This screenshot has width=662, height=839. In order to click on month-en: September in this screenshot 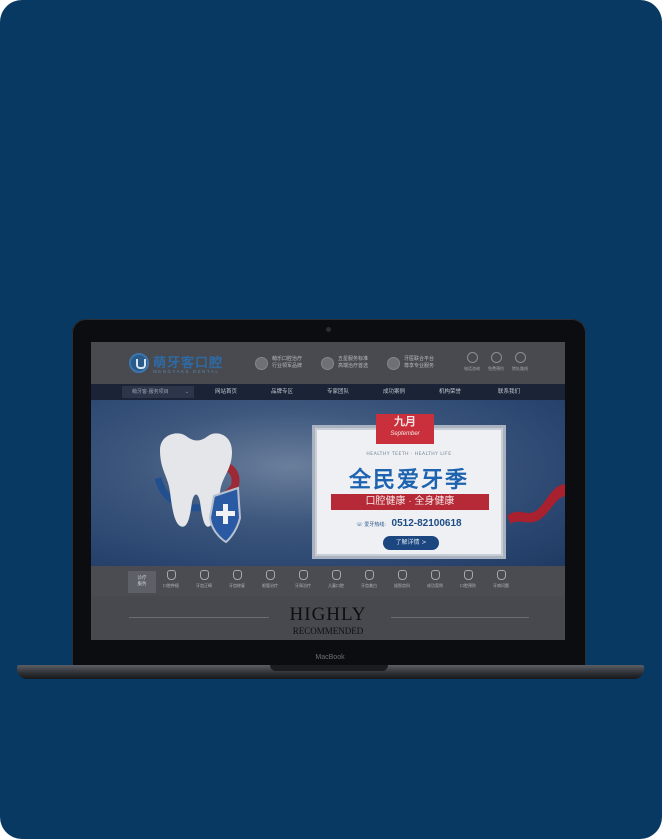, I will do `click(405, 434)`.